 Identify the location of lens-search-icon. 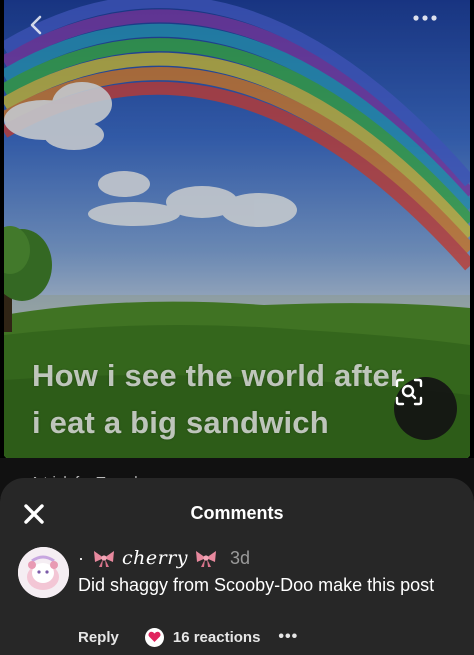
(409, 392).